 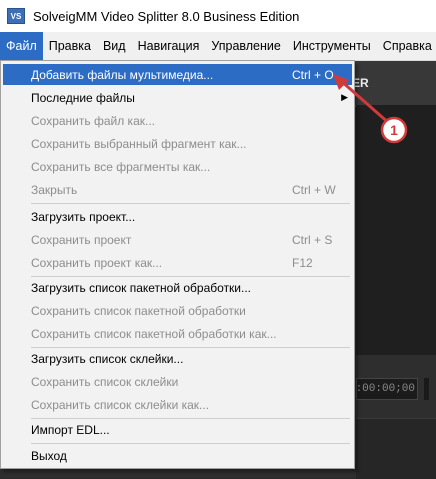 What do you see at coordinates (365, 102) in the screenshot?
I see `annotation-arrow-line` at bounding box center [365, 102].